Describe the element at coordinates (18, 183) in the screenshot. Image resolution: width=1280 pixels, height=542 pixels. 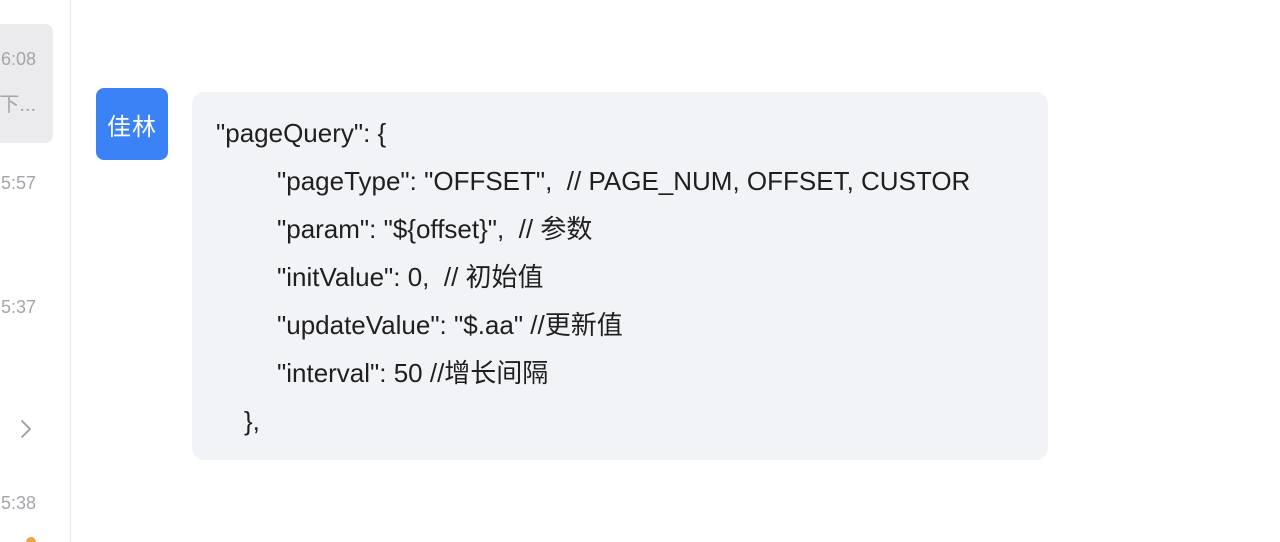
I see `conversation-time: 5:57` at that location.